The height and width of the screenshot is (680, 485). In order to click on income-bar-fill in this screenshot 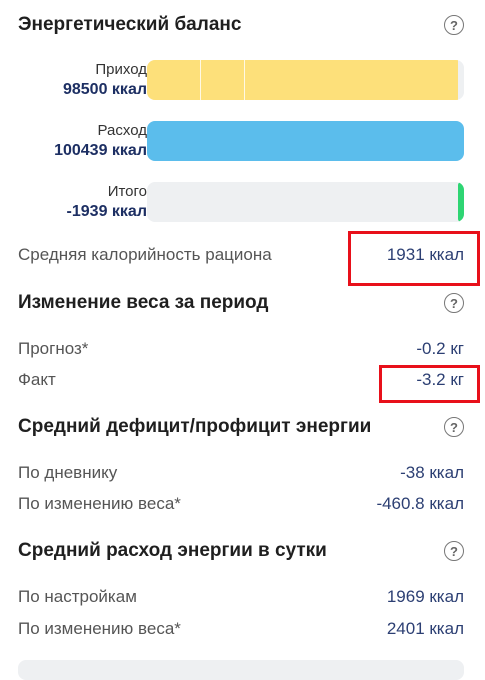, I will do `click(302, 80)`.